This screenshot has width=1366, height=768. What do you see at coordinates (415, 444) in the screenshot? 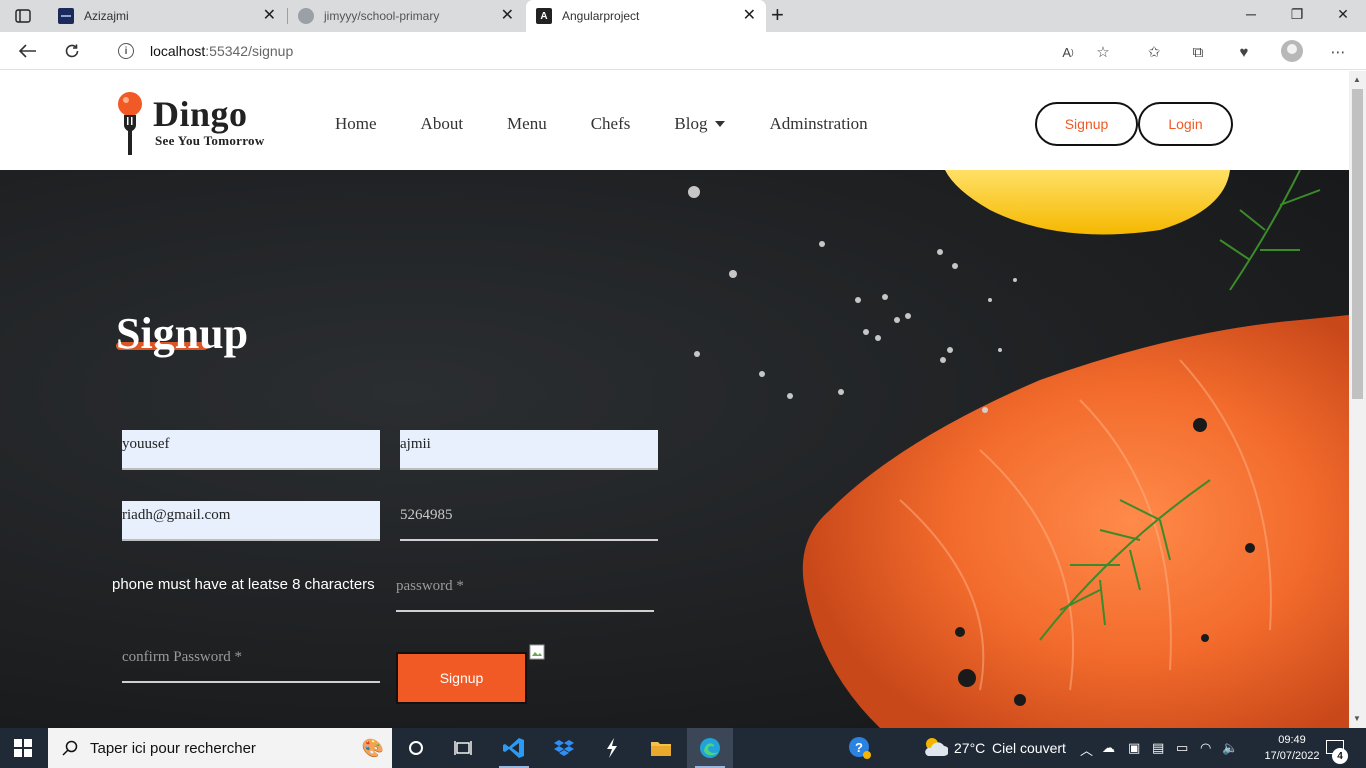
I see `last-name-value: ajmii` at bounding box center [415, 444].